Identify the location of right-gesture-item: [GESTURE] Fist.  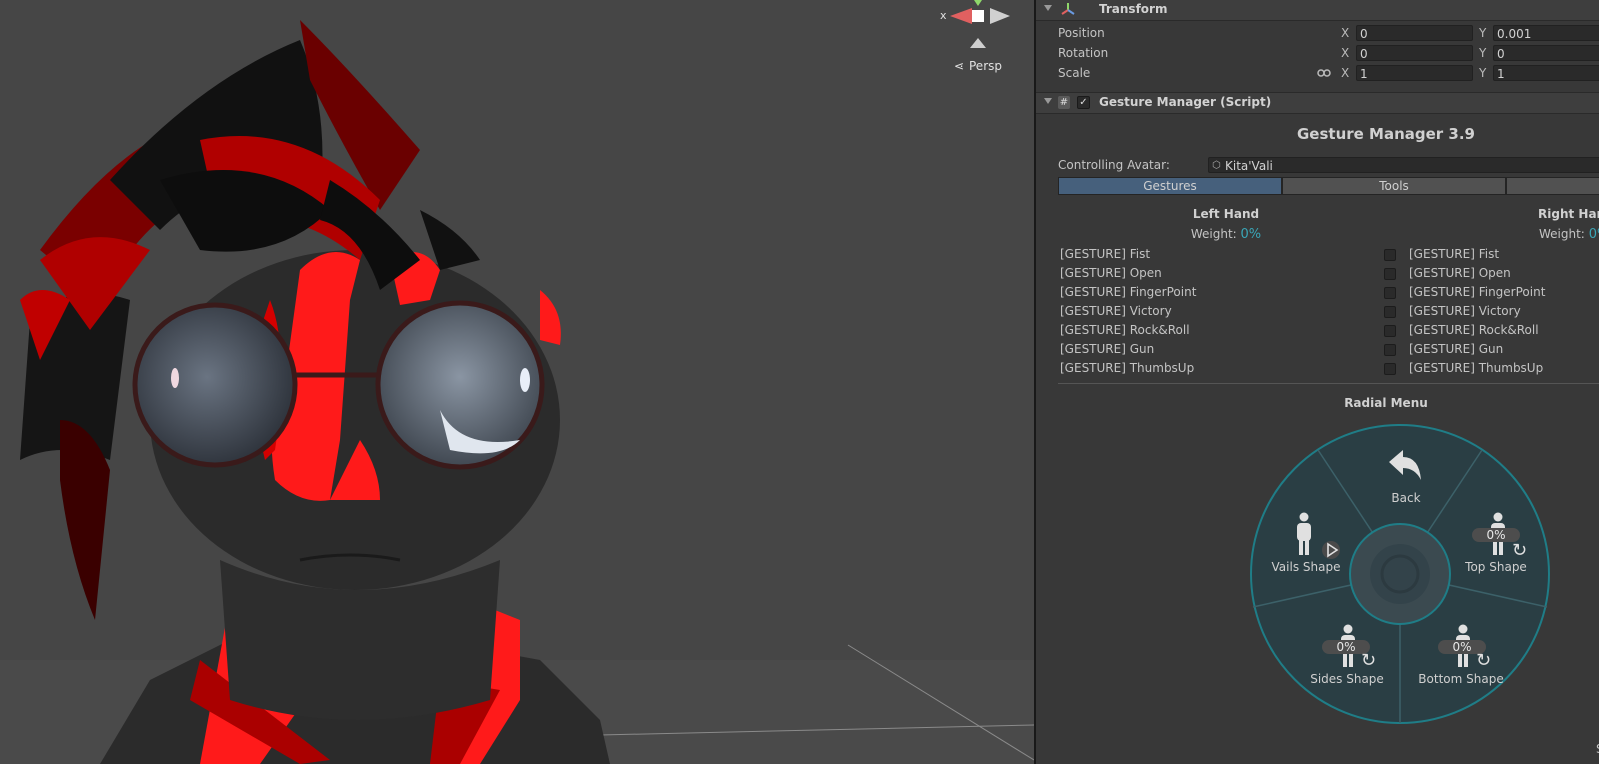
(1454, 254).